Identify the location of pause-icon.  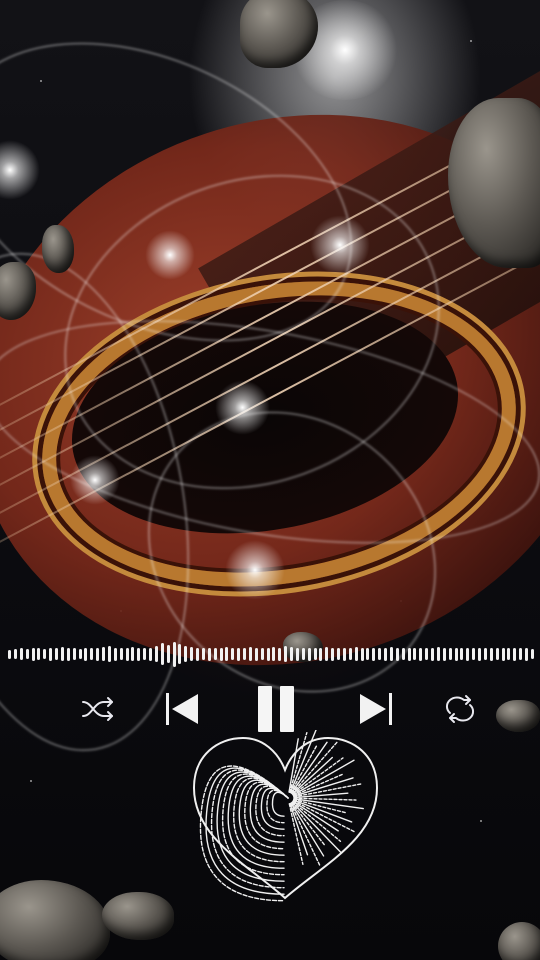
(276, 709).